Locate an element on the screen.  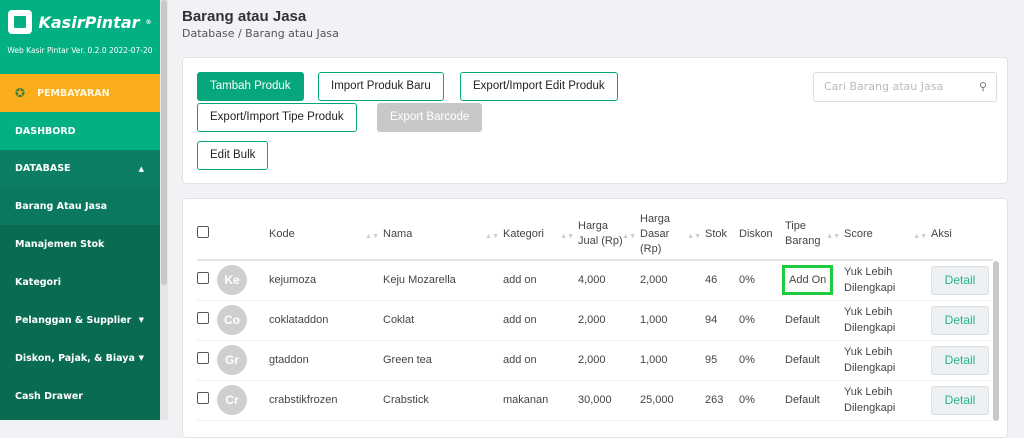
col-stok: Stok is located at coordinates (722, 235).